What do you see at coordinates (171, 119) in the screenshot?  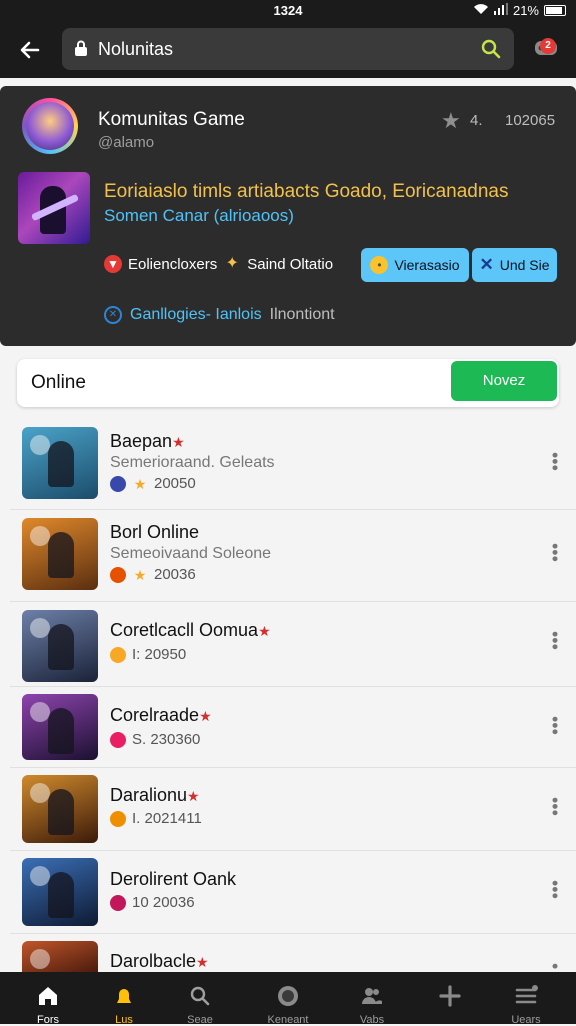 I see `community-name: Komunitas Game` at bounding box center [171, 119].